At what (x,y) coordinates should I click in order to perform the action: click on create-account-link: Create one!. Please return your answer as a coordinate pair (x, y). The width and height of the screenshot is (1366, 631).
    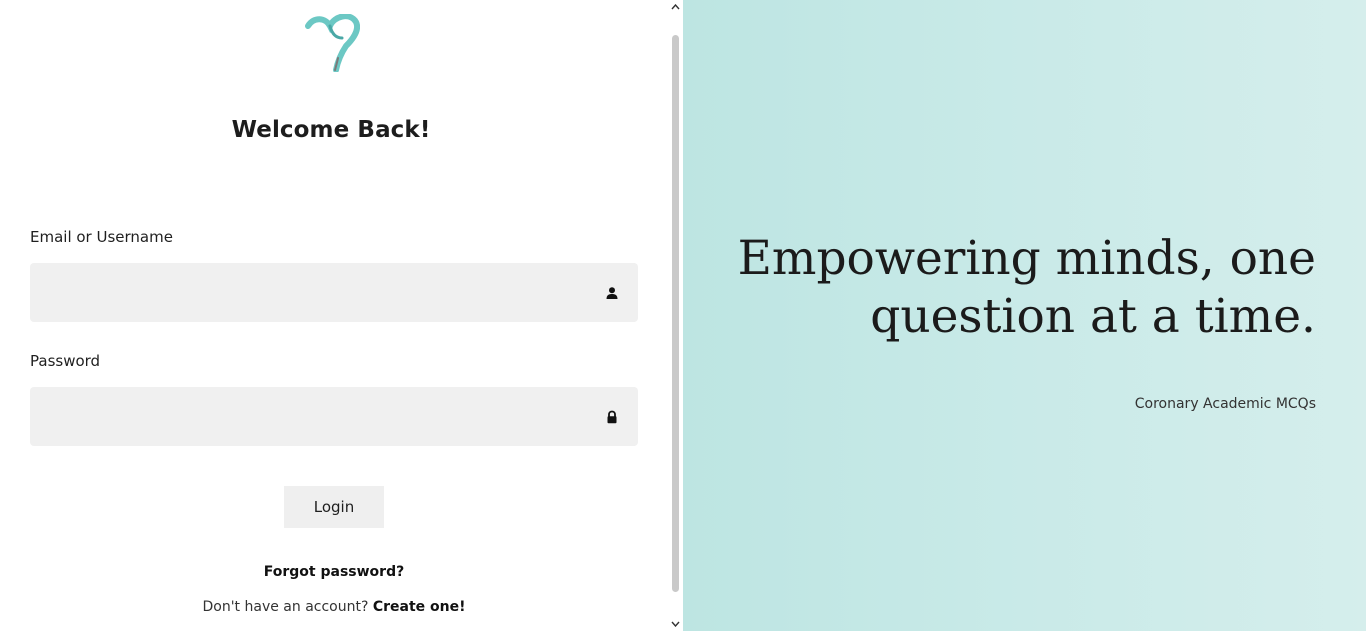
    Looking at the image, I should click on (419, 607).